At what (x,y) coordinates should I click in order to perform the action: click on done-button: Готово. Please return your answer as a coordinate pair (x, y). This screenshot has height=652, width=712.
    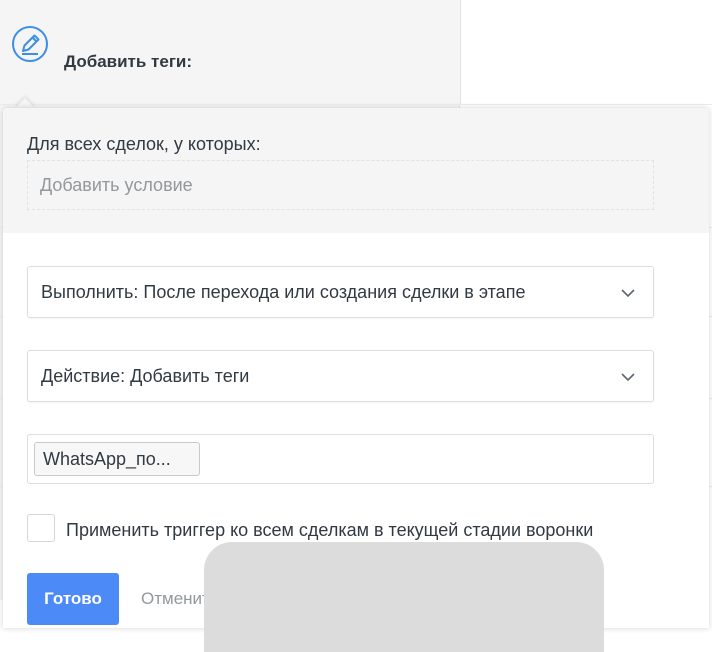
    Looking at the image, I should click on (73, 599).